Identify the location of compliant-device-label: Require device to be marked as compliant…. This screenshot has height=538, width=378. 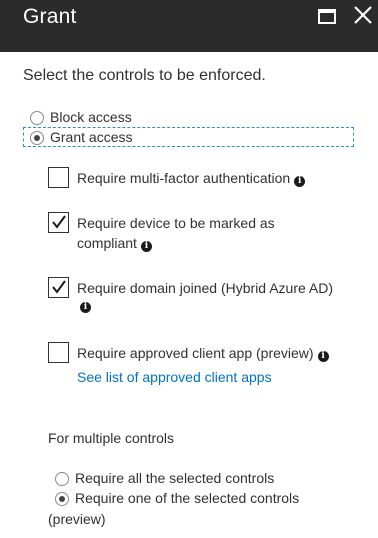
(184, 233).